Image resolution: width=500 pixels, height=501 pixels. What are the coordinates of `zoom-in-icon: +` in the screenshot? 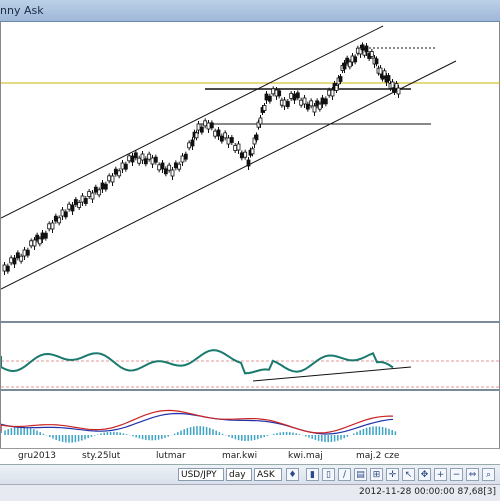 It's located at (440, 474).